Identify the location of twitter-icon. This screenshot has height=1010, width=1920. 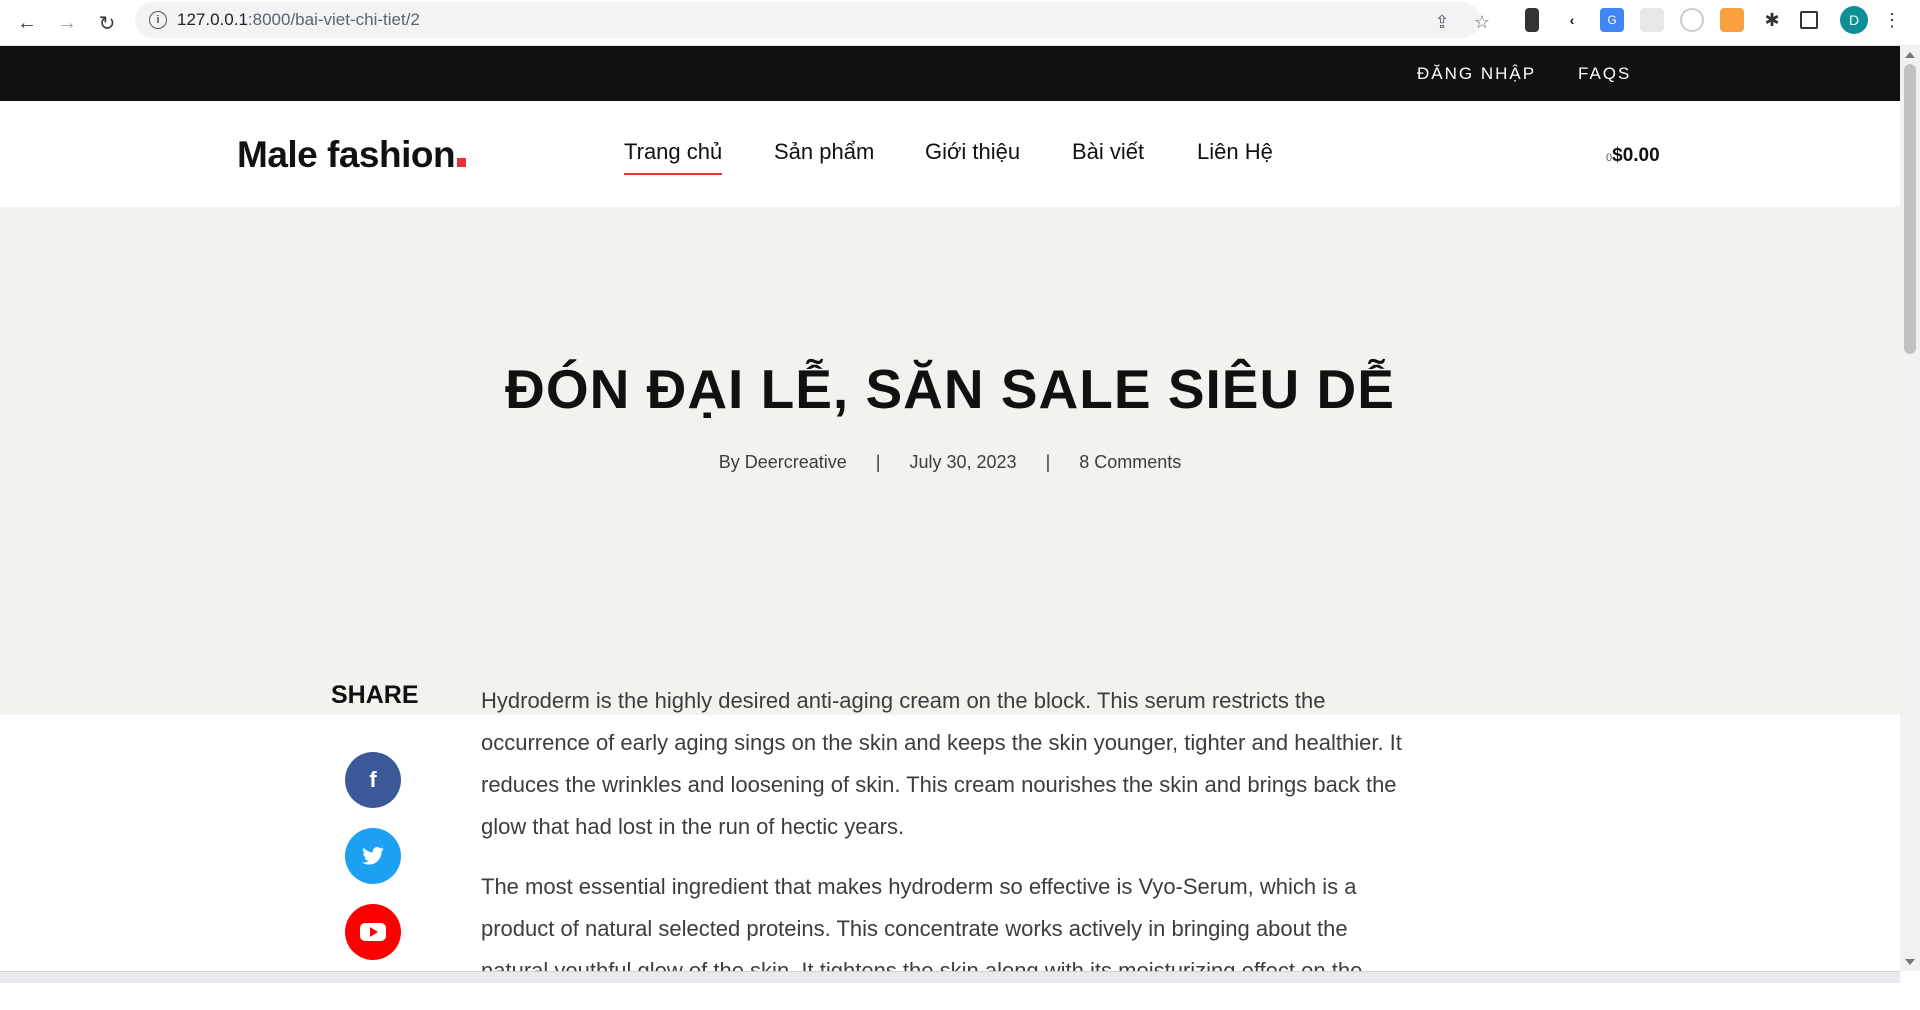
(373, 856).